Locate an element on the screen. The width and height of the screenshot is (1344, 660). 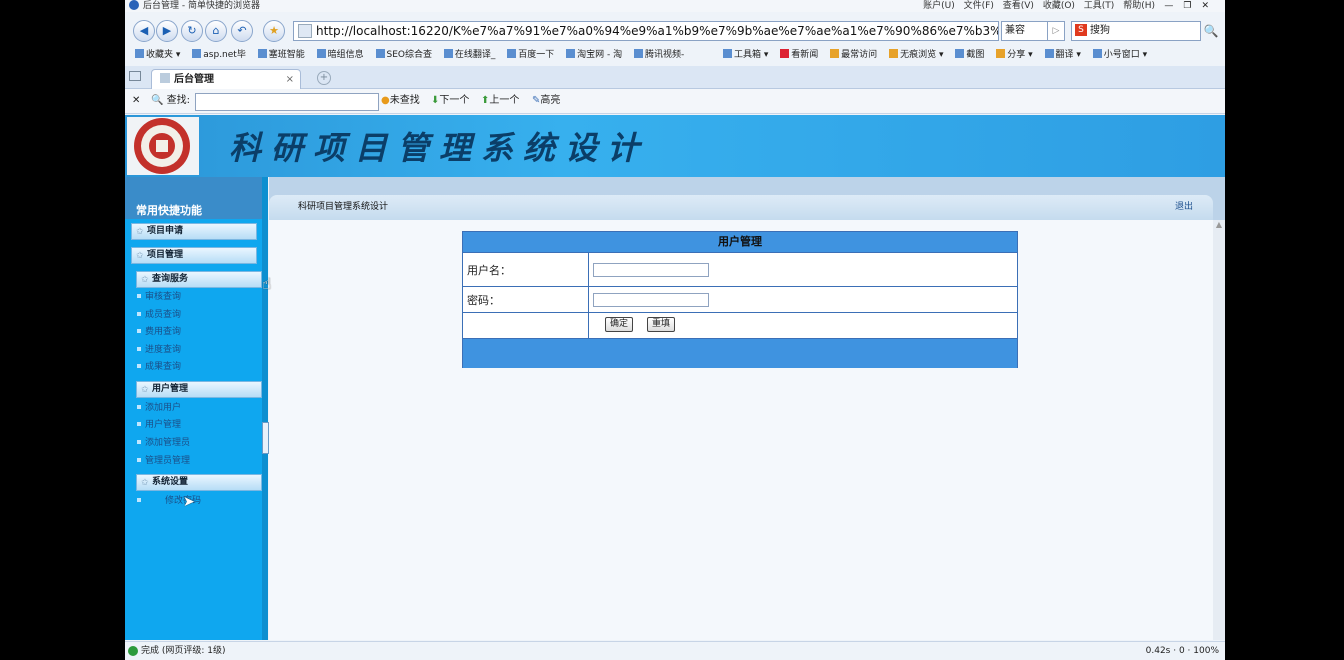
sidebar-item-add-admin: 添加管理员 is located at coordinates (163, 443).